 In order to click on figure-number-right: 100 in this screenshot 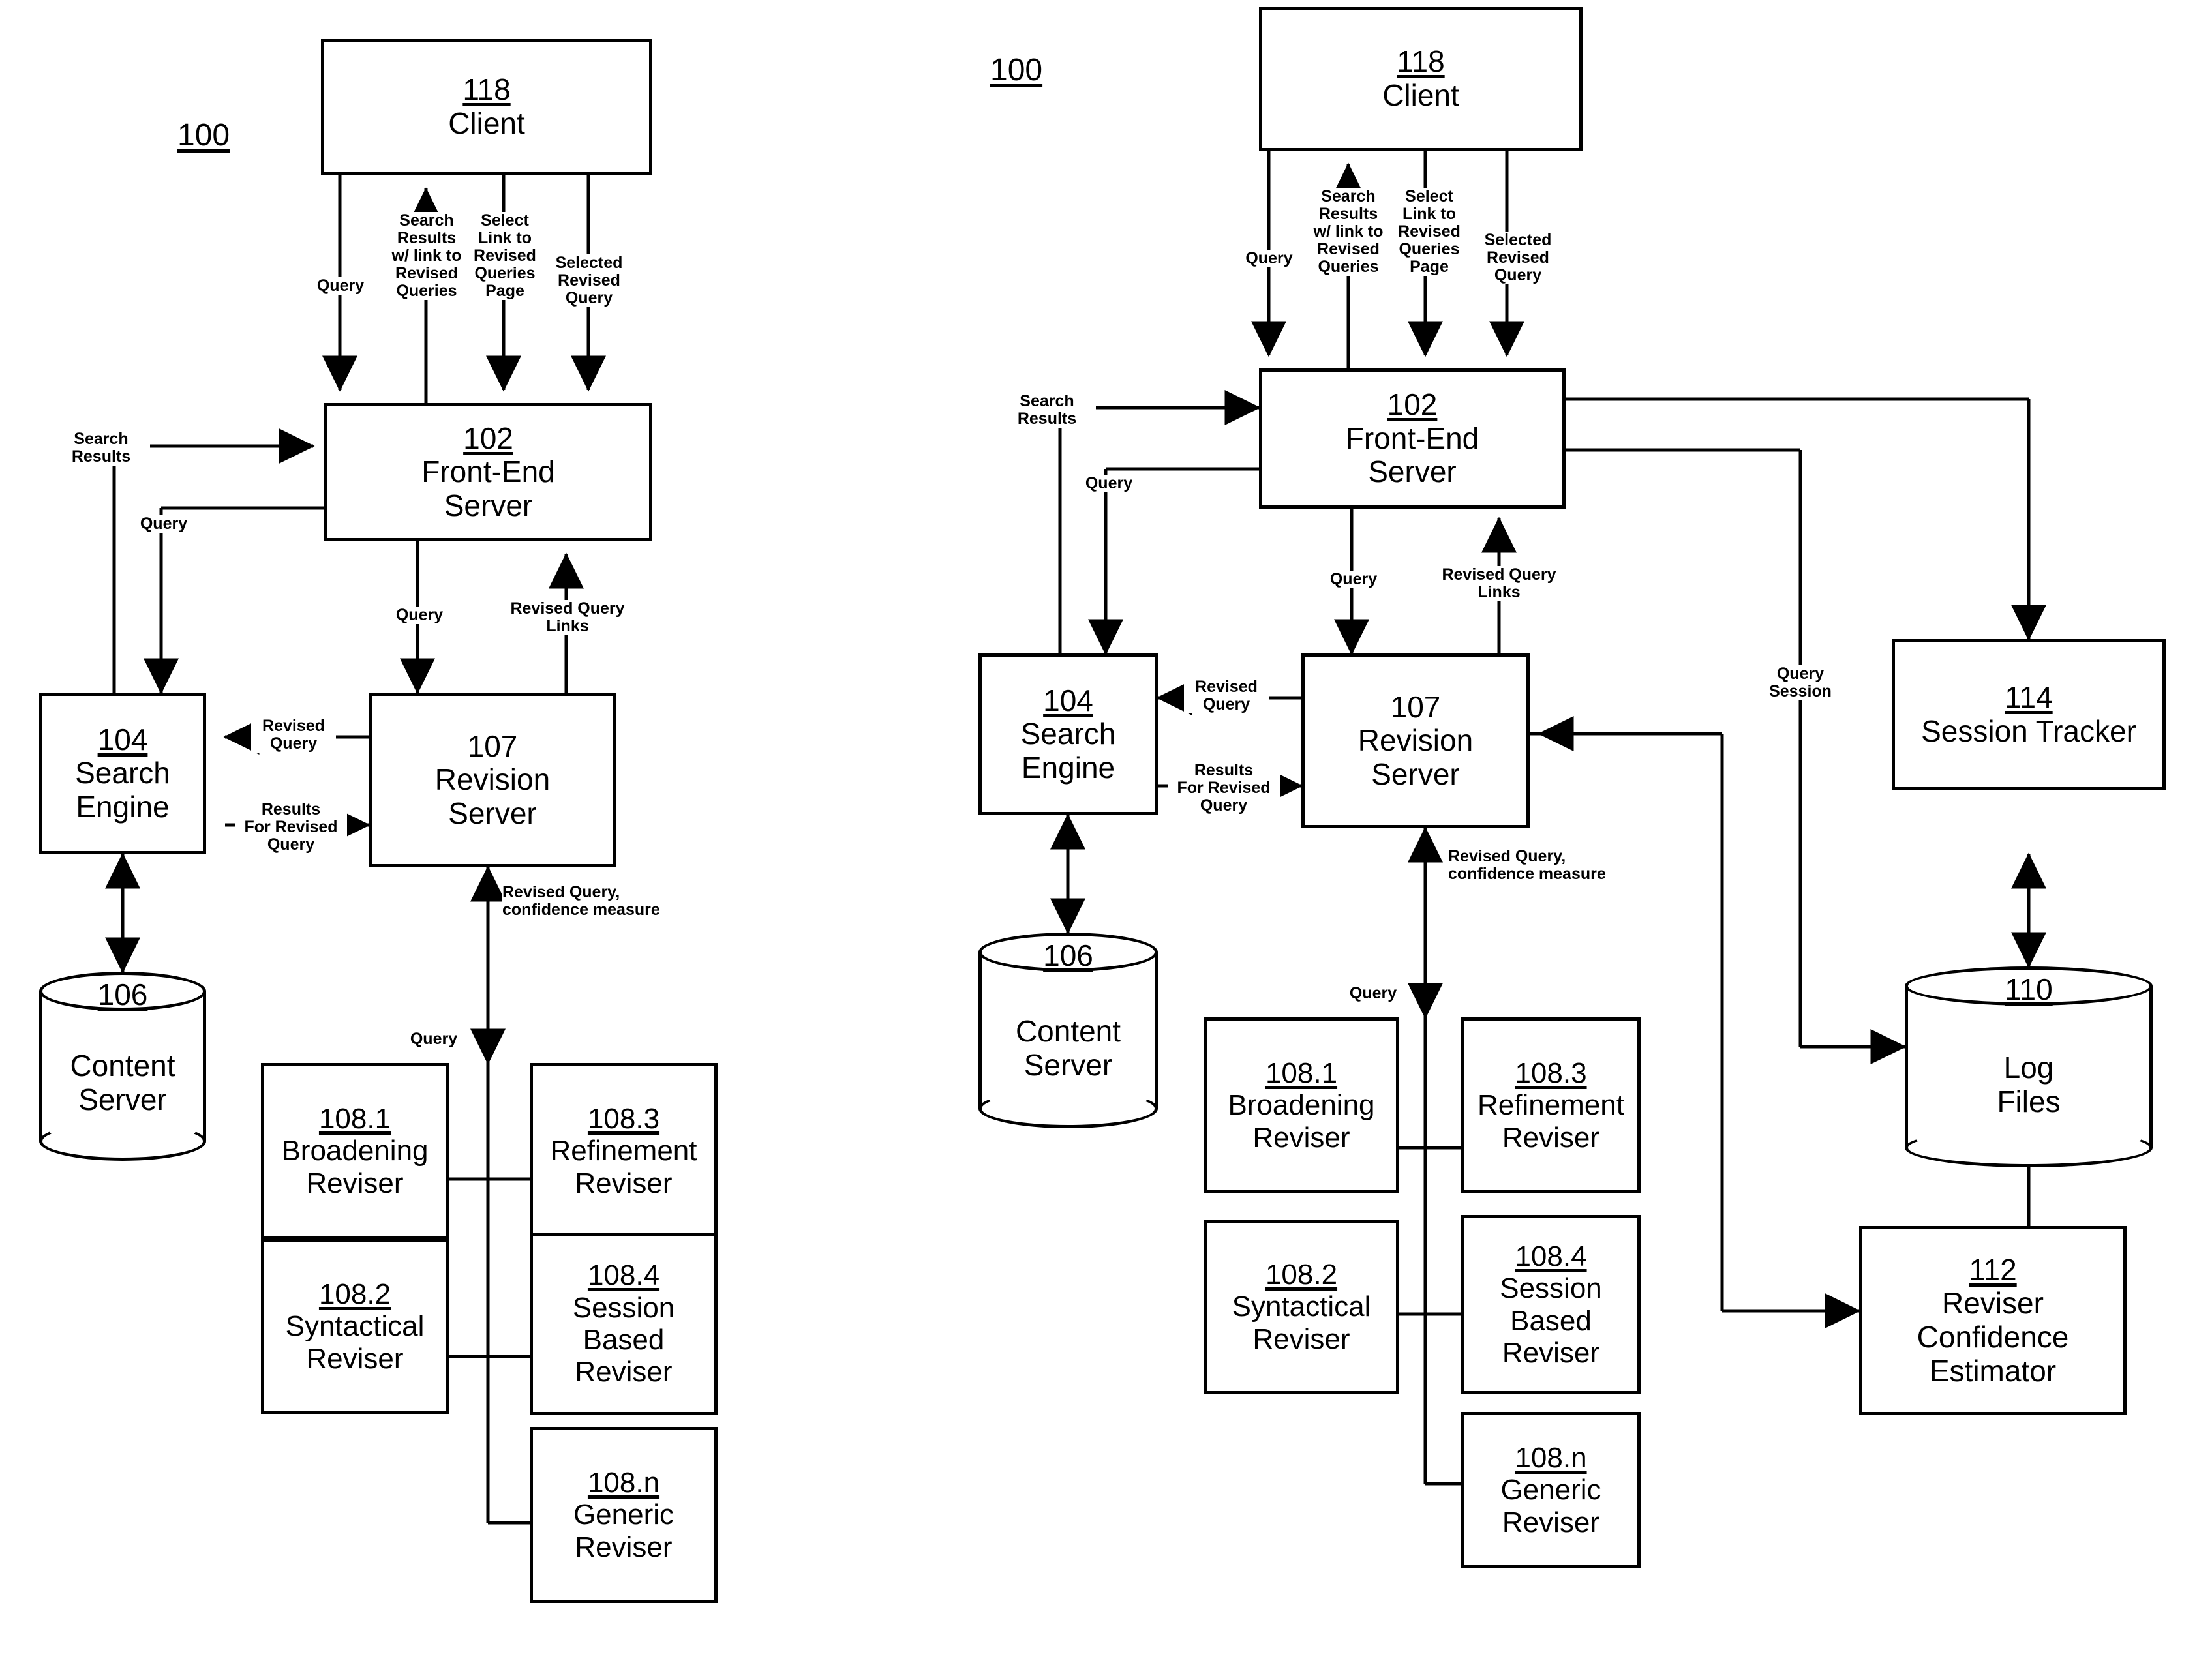, I will do `click(1016, 70)`.